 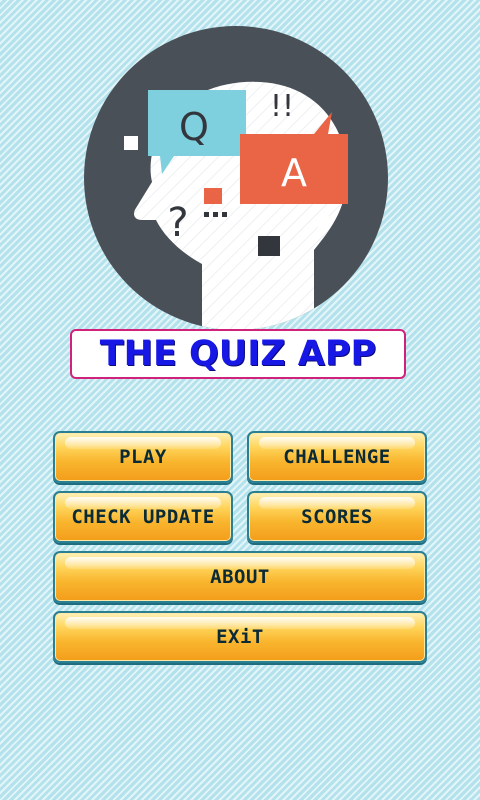 I want to click on a-letter: A, so click(x=294, y=173).